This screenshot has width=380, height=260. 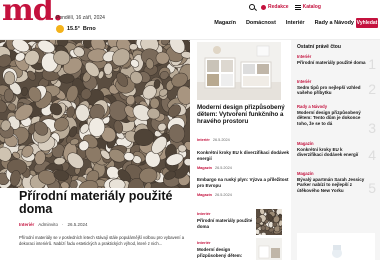 I want to click on hero-title: Přírodní materiály použité doma, so click(x=104, y=203).